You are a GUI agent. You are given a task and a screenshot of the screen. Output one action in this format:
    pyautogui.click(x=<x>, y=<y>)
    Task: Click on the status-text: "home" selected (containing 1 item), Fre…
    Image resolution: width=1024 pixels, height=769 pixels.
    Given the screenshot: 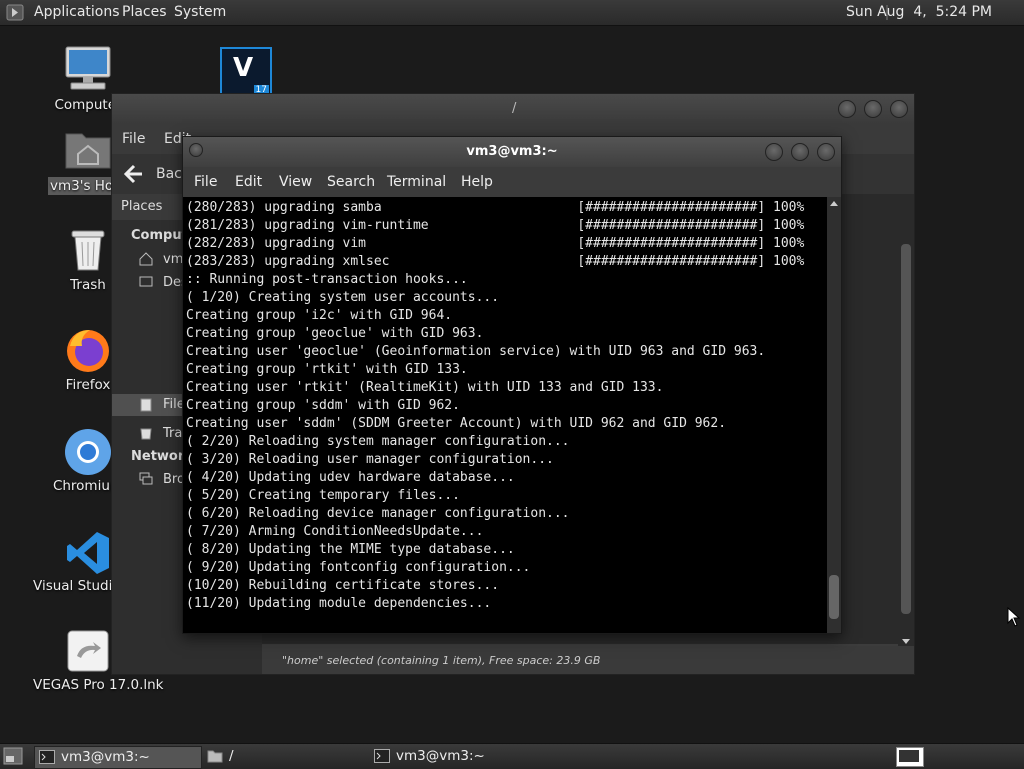 What is the action you would take?
    pyautogui.click(x=441, y=660)
    